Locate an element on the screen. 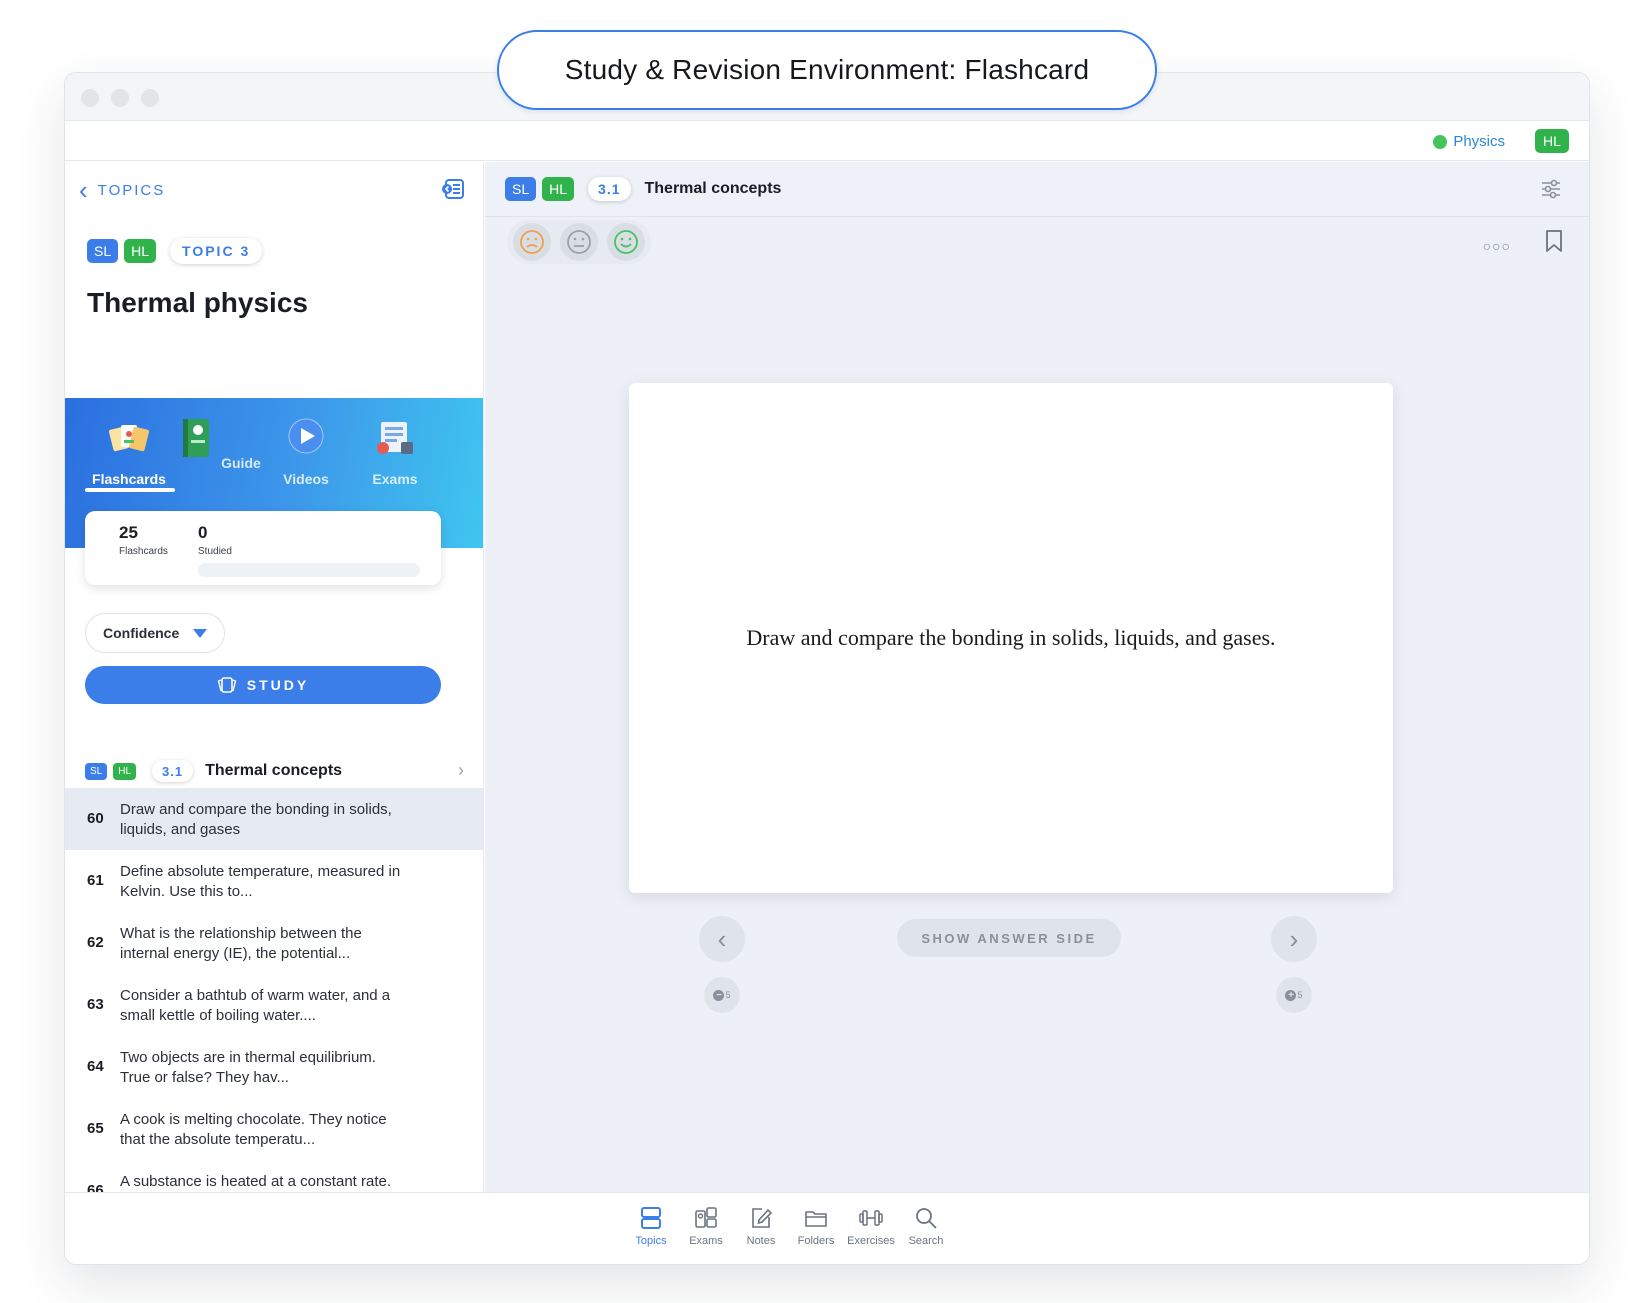 The height and width of the screenshot is (1303, 1649). guide-icon is located at coordinates (196, 438).